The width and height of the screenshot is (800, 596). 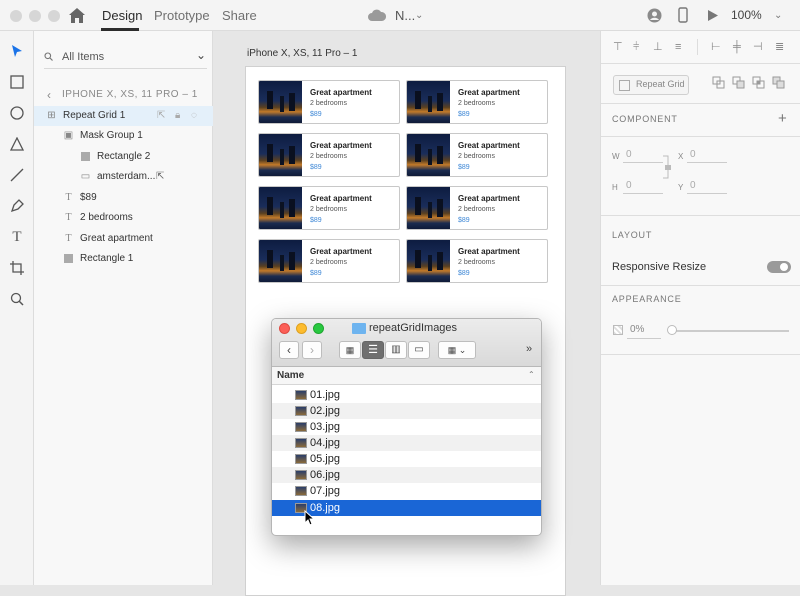 I want to click on height-field: 0, so click(x=629, y=185).